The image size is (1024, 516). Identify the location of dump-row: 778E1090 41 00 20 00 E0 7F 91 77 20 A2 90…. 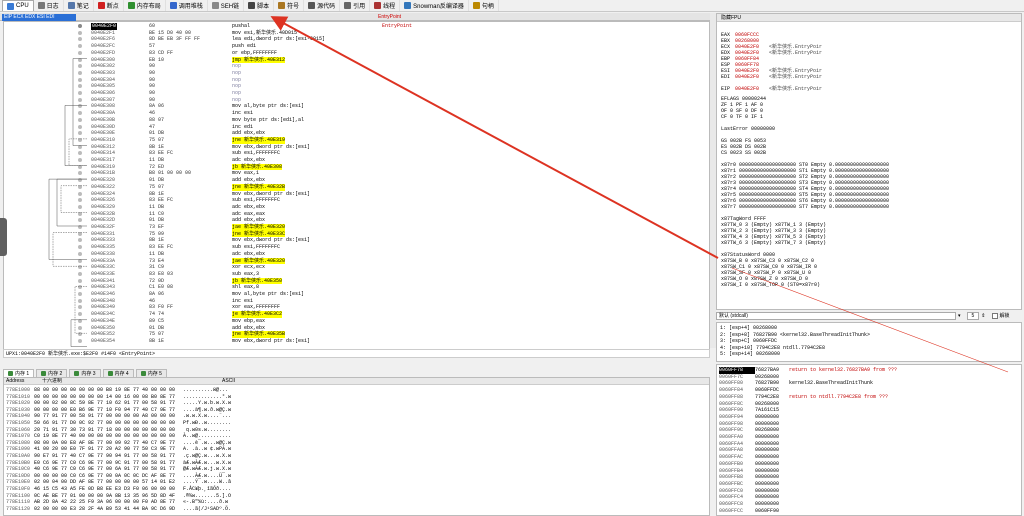
(118, 449).